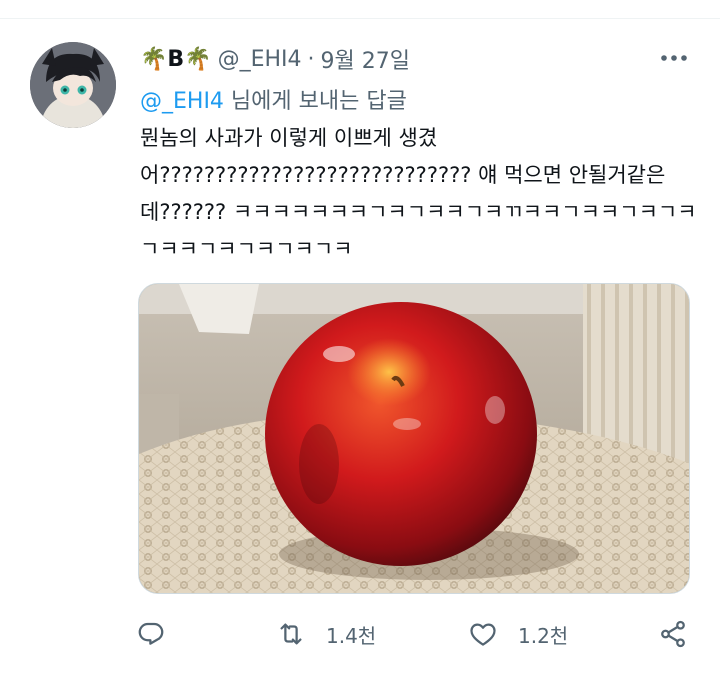 The width and height of the screenshot is (720, 688). I want to click on author-name: 🌴B🌴, so click(176, 59).